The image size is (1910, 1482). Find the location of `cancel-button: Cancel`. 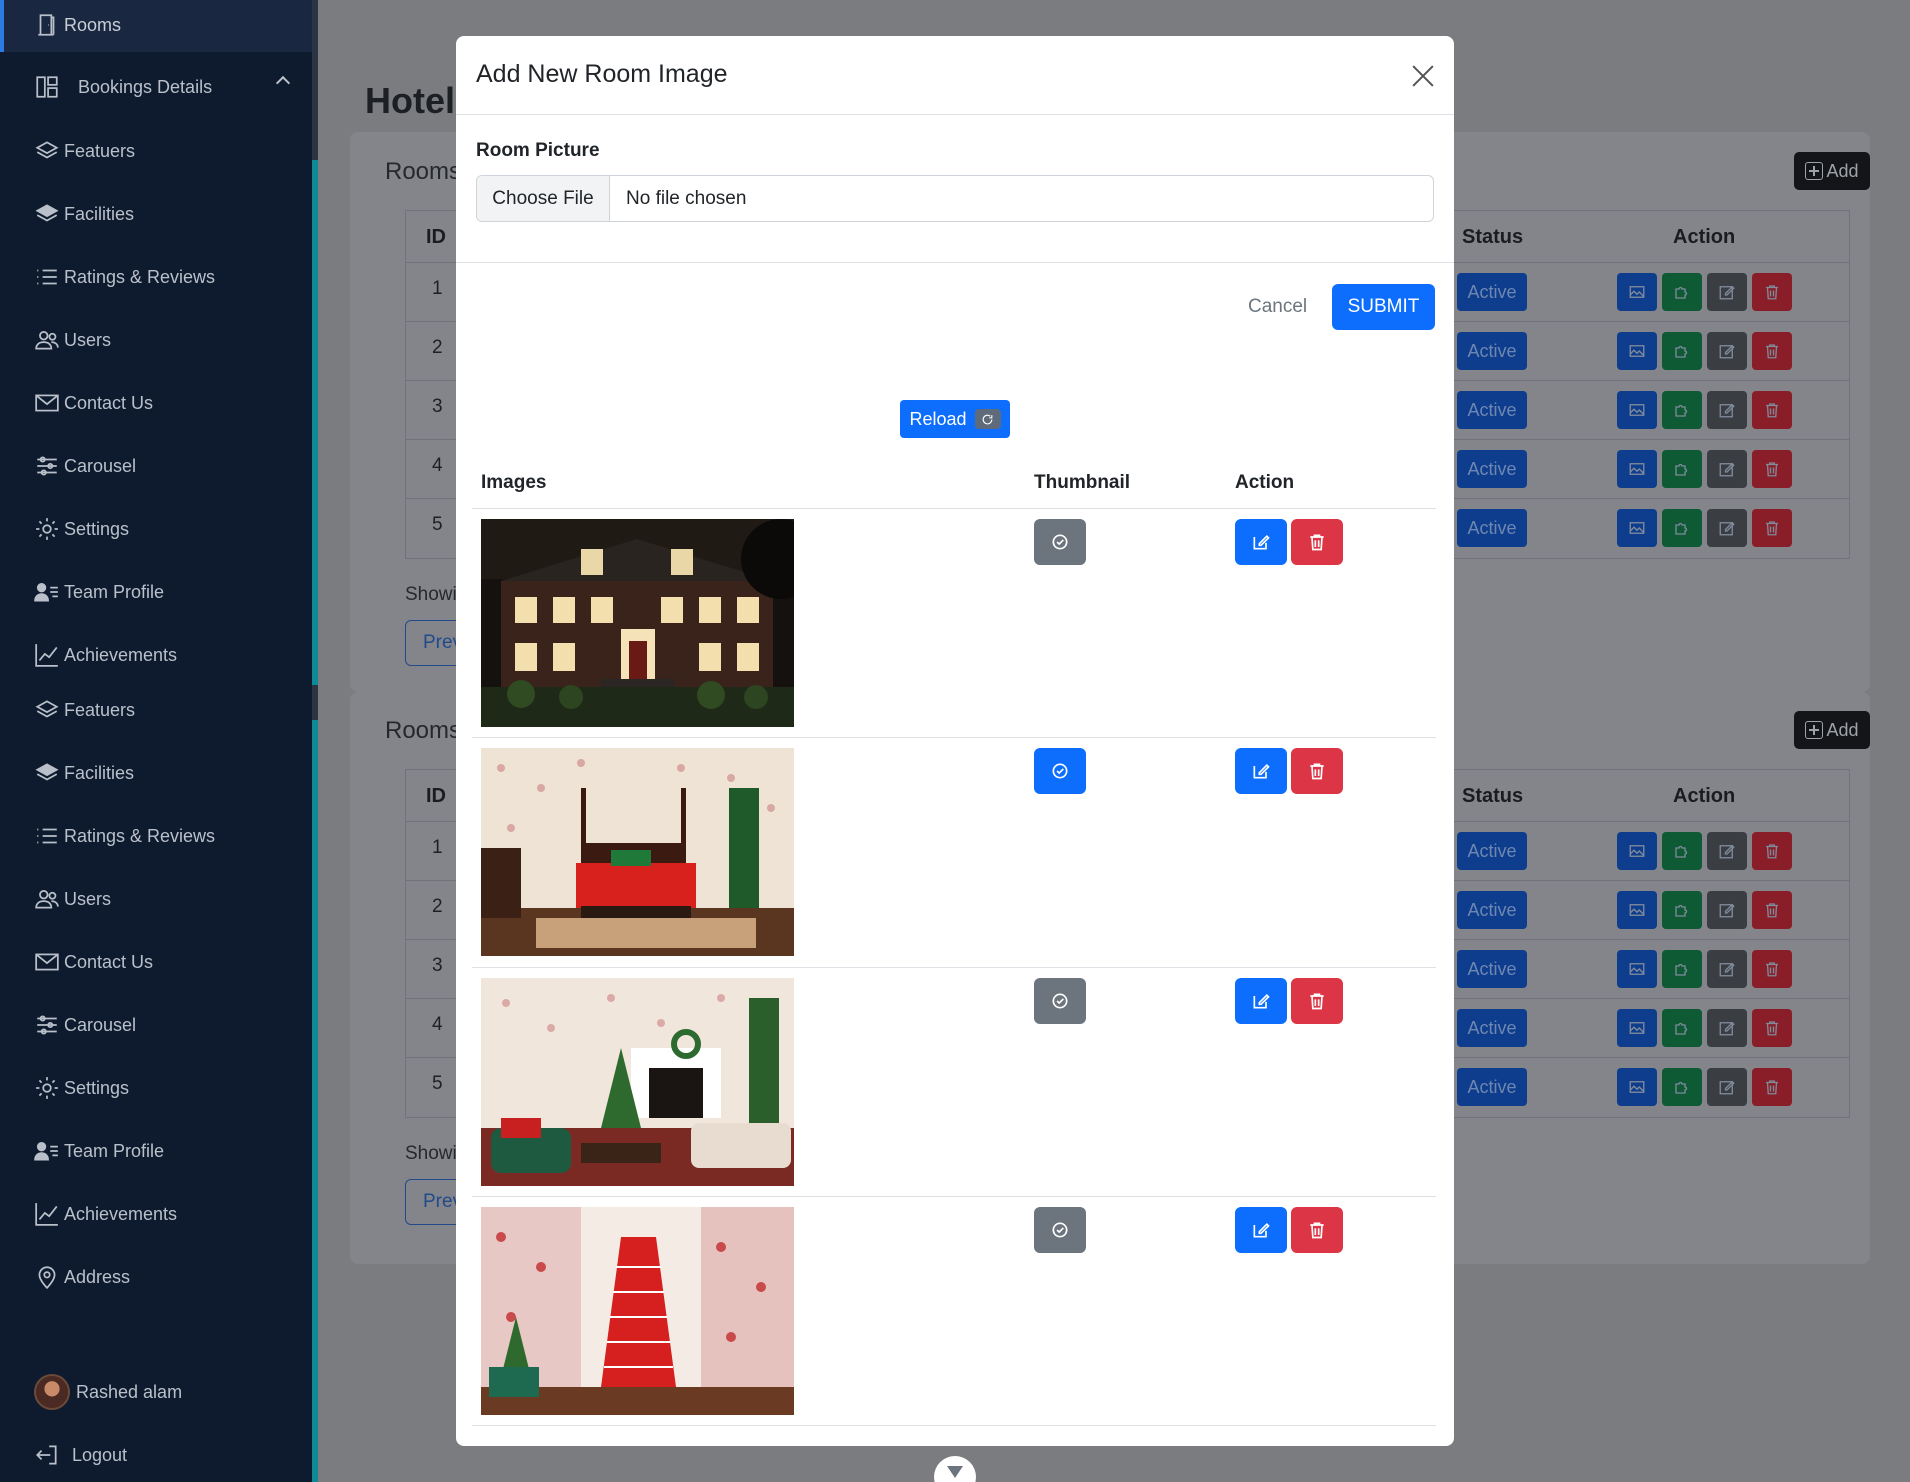

cancel-button: Cancel is located at coordinates (1277, 307).